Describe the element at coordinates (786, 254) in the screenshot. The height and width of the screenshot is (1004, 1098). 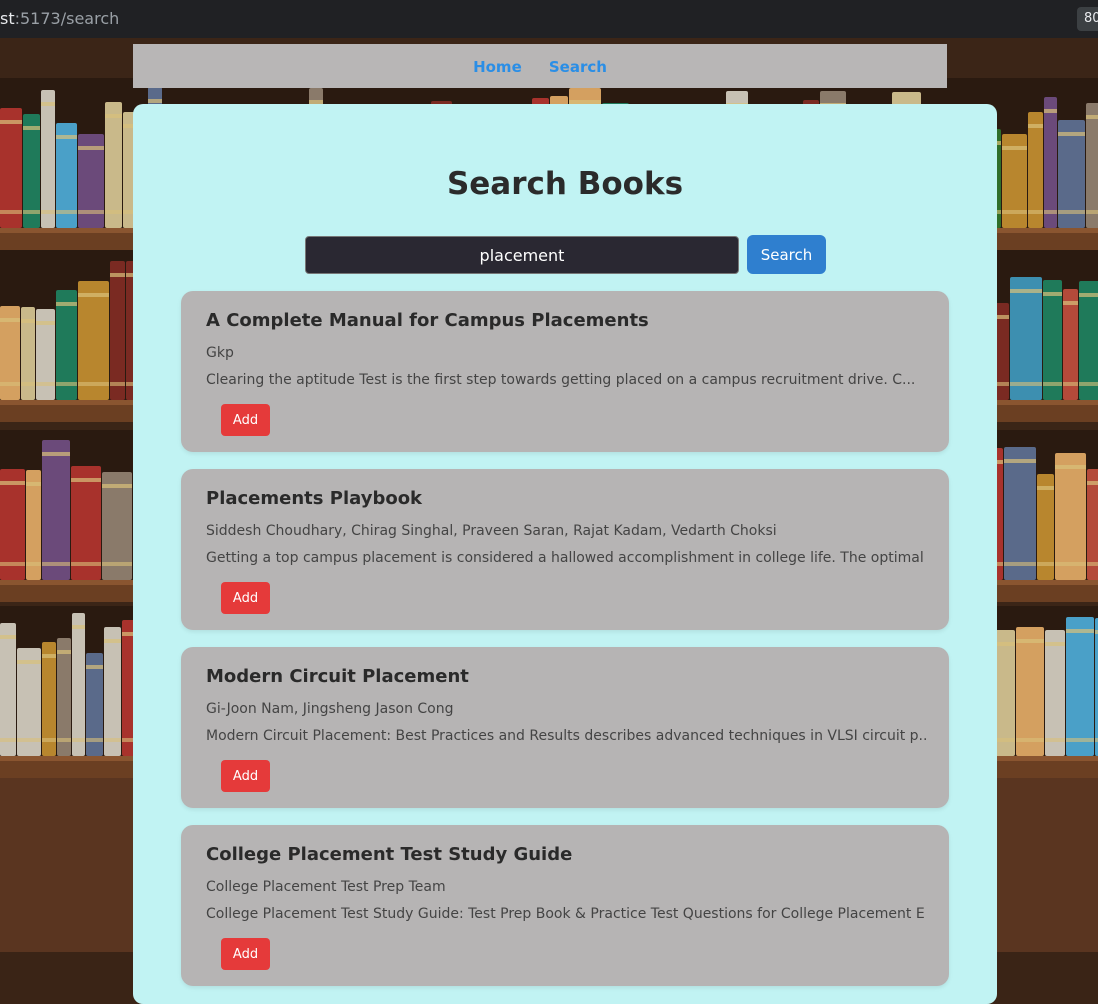
I see `search-button: Search` at that location.